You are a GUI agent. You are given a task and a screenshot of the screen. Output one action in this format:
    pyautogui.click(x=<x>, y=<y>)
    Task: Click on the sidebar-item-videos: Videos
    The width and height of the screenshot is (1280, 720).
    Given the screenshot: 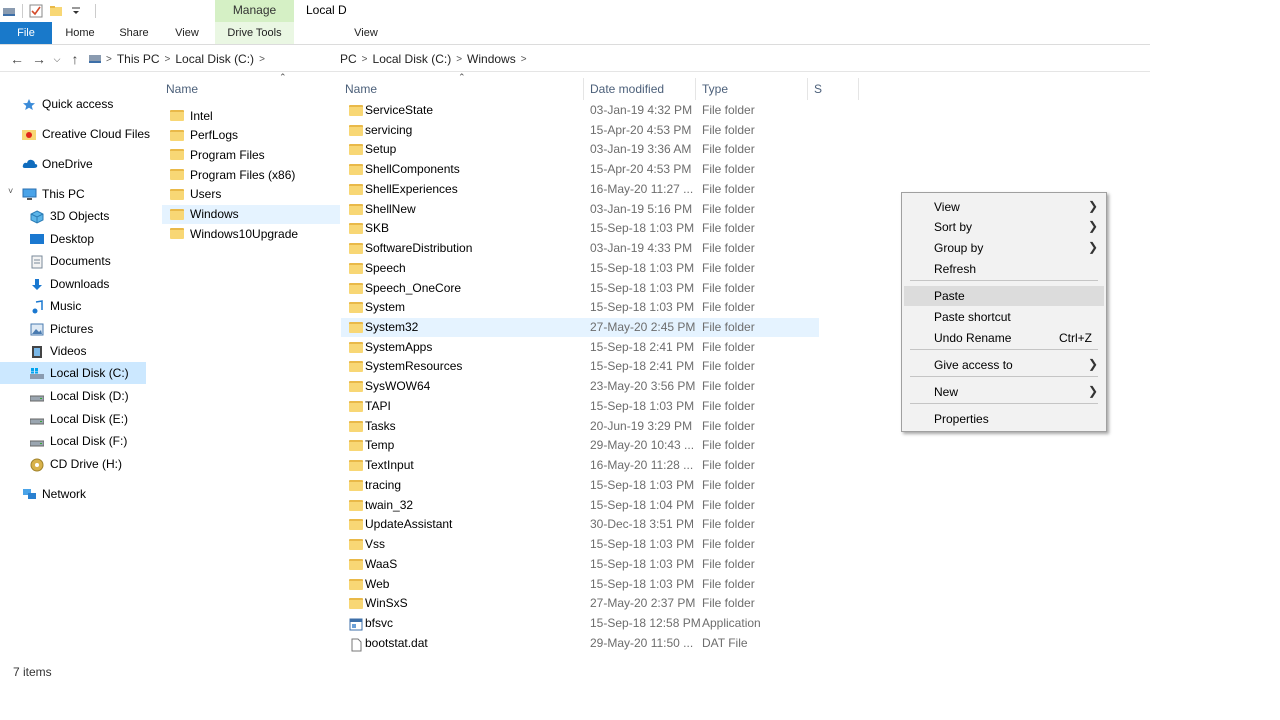 What is the action you would take?
    pyautogui.click(x=58, y=351)
    